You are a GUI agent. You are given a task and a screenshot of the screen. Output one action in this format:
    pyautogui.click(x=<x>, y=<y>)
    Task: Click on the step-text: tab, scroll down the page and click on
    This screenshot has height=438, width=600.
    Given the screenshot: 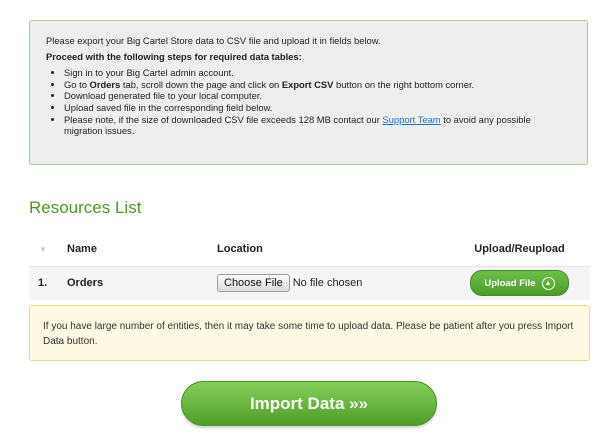 What is the action you would take?
    pyautogui.click(x=201, y=84)
    